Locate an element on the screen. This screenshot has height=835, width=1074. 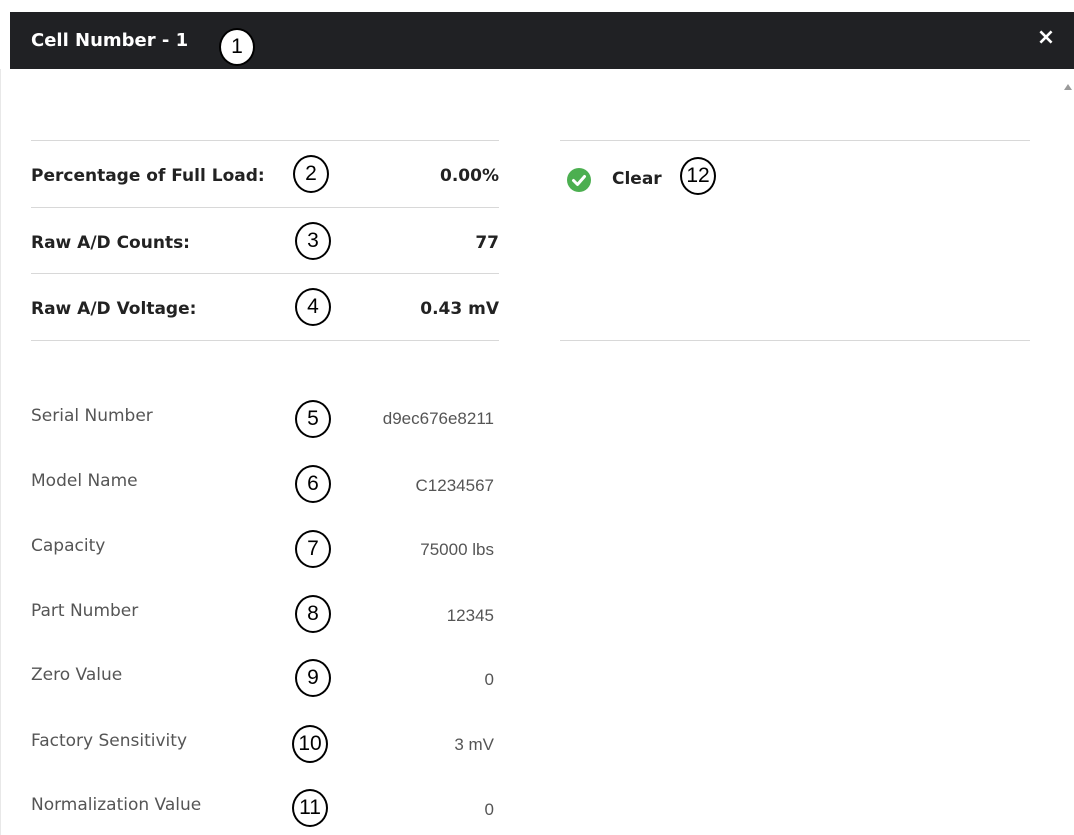
callout-badge-3: 3 is located at coordinates (313, 241).